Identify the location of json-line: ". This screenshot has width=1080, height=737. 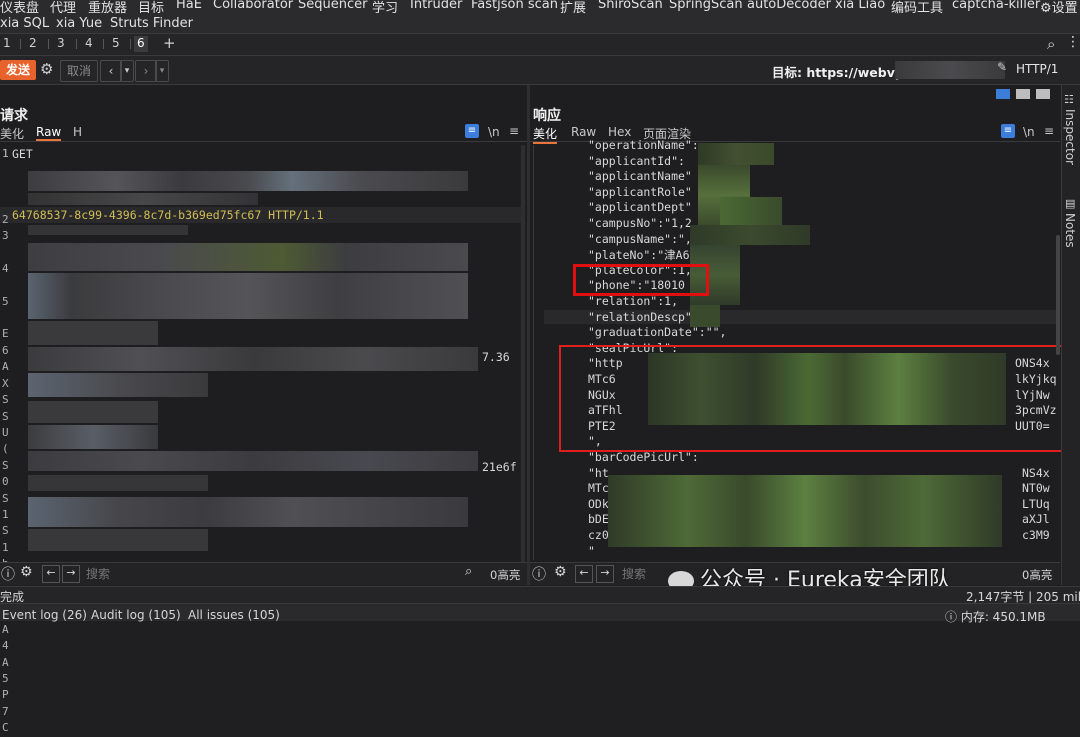
(591, 550).